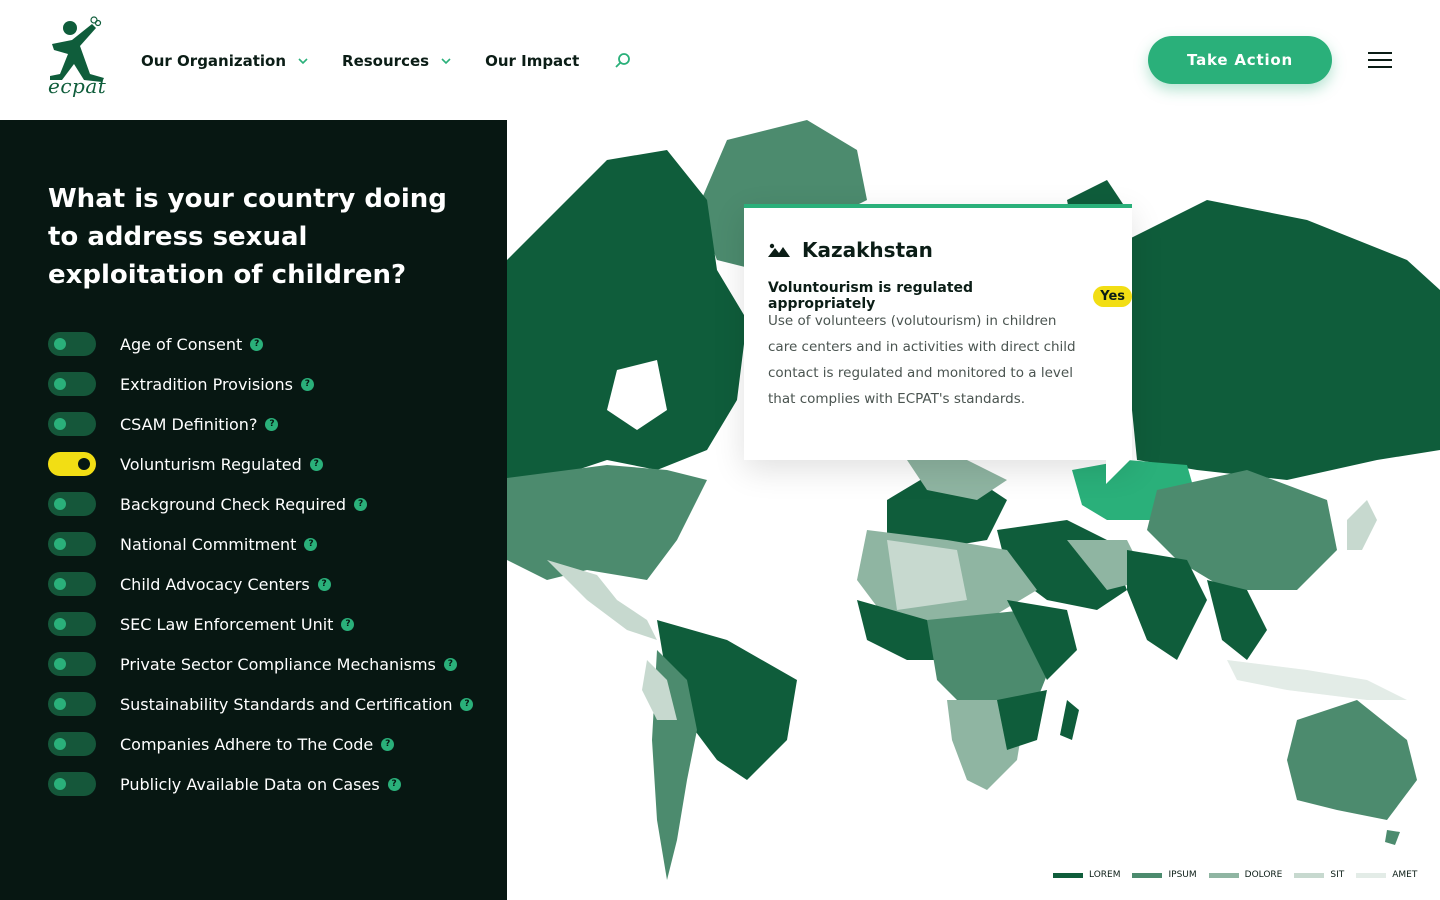  I want to click on legend-item: LOREM, so click(1086, 875).